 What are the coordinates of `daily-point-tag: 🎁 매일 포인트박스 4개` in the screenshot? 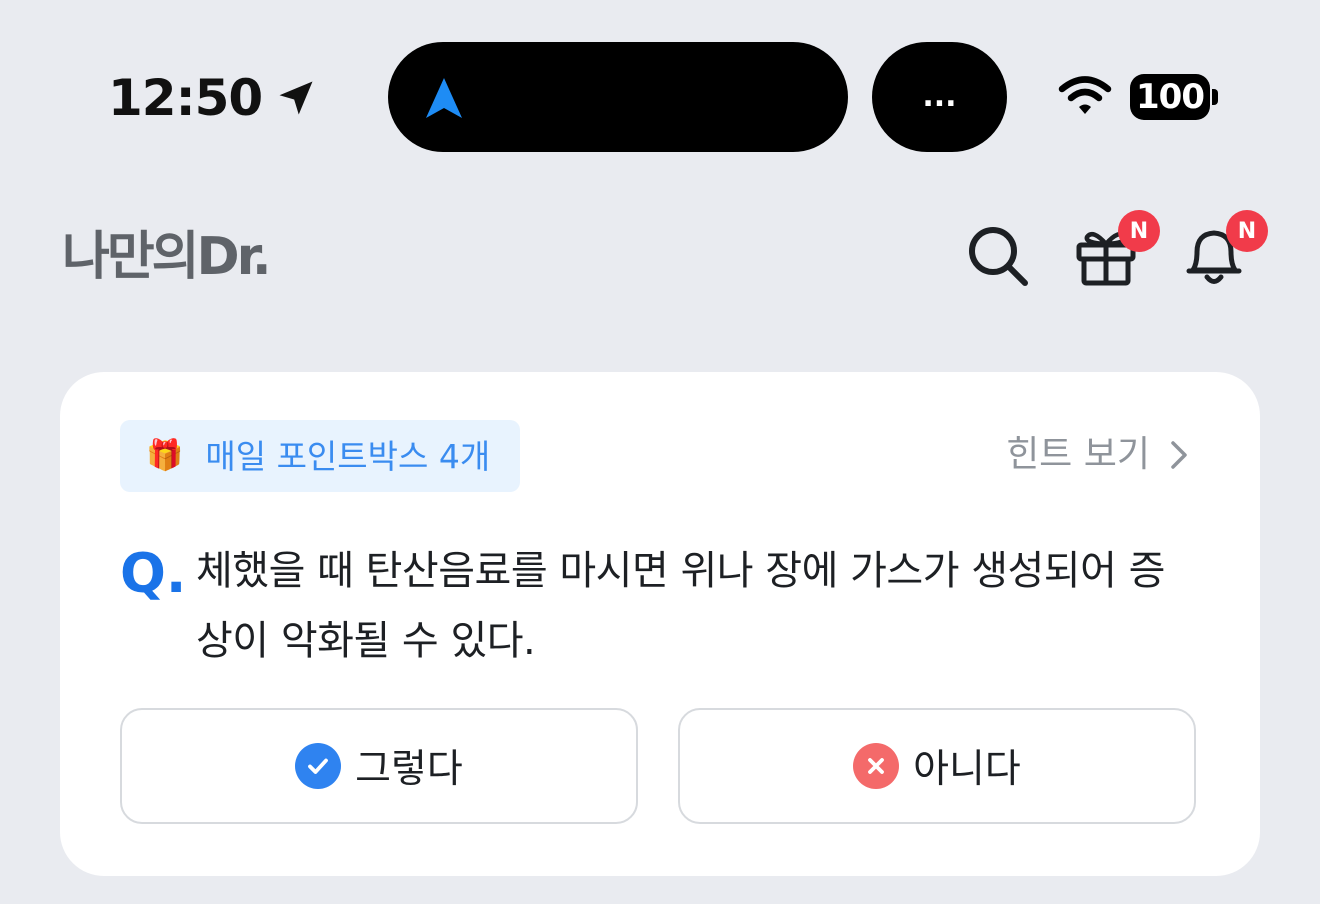 It's located at (320, 456).